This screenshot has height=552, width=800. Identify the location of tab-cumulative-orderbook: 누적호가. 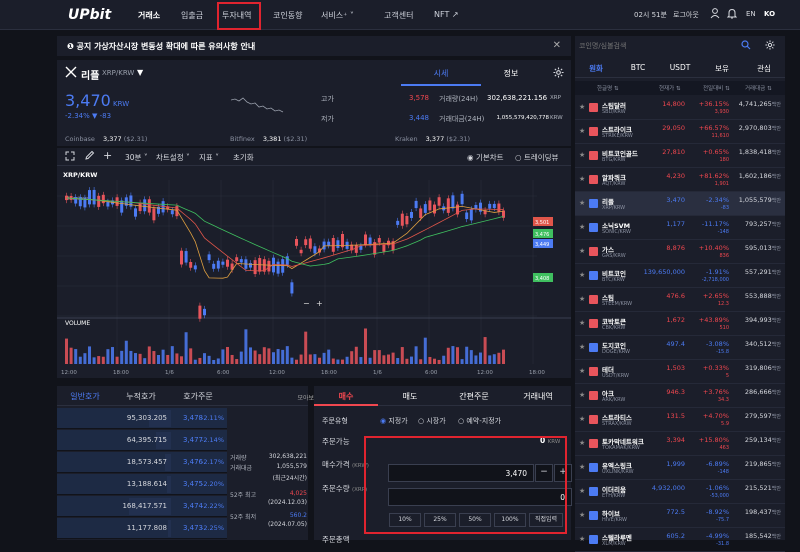
(141, 396).